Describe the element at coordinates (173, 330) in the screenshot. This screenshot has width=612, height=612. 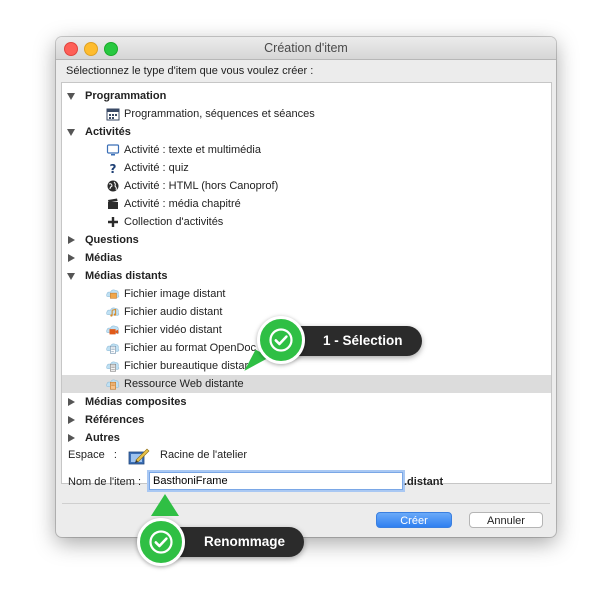
I see `tree-item-label: Fichier vidéo distant` at that location.